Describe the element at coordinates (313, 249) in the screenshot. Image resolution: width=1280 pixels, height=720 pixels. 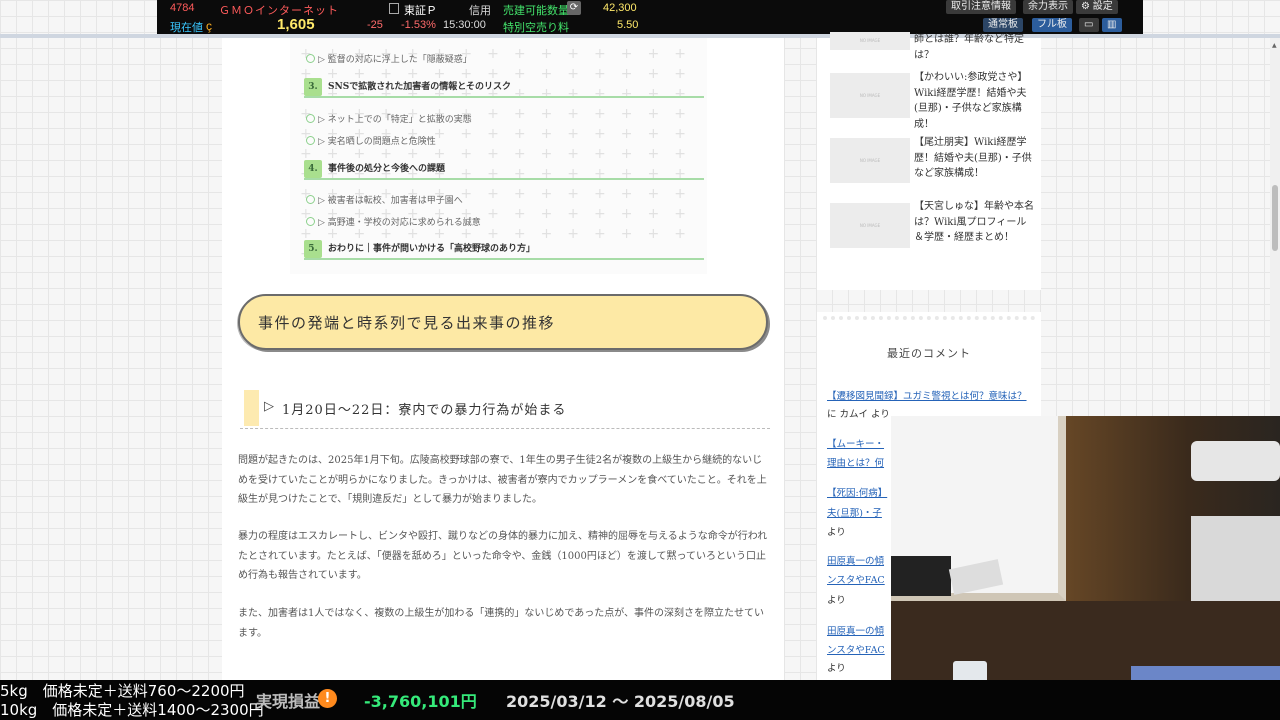
I see `toc-section-number: 5.` at that location.